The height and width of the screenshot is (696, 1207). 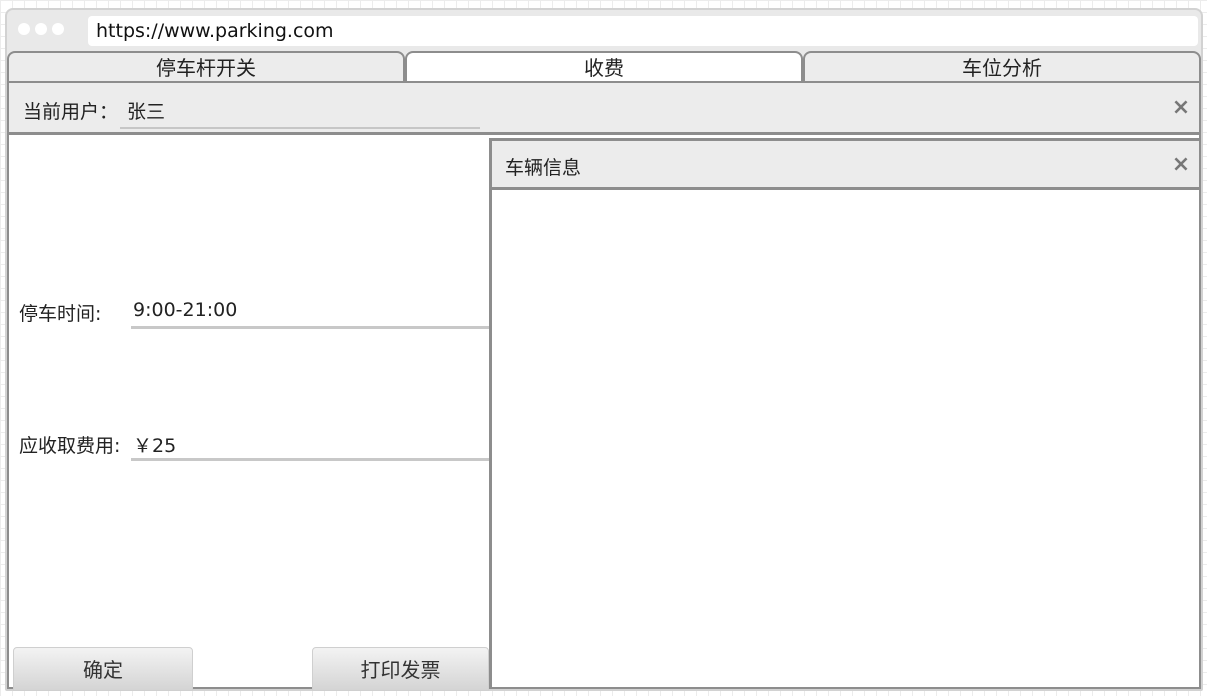 I want to click on vehicle-info-title: 车辆信息, so click(x=543, y=168).